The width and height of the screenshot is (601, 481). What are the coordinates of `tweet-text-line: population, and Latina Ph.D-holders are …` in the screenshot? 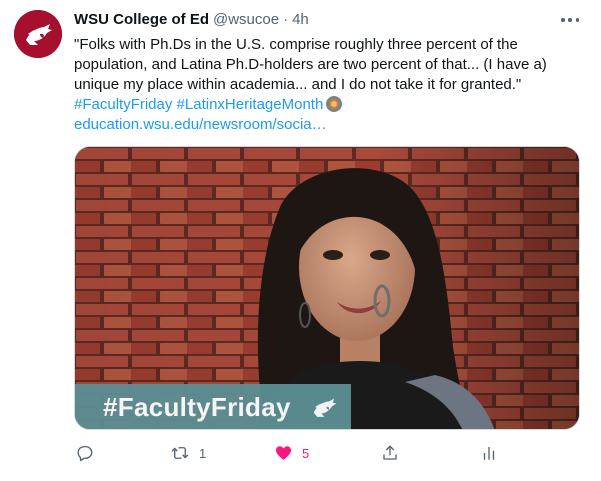 It's located at (310, 64).